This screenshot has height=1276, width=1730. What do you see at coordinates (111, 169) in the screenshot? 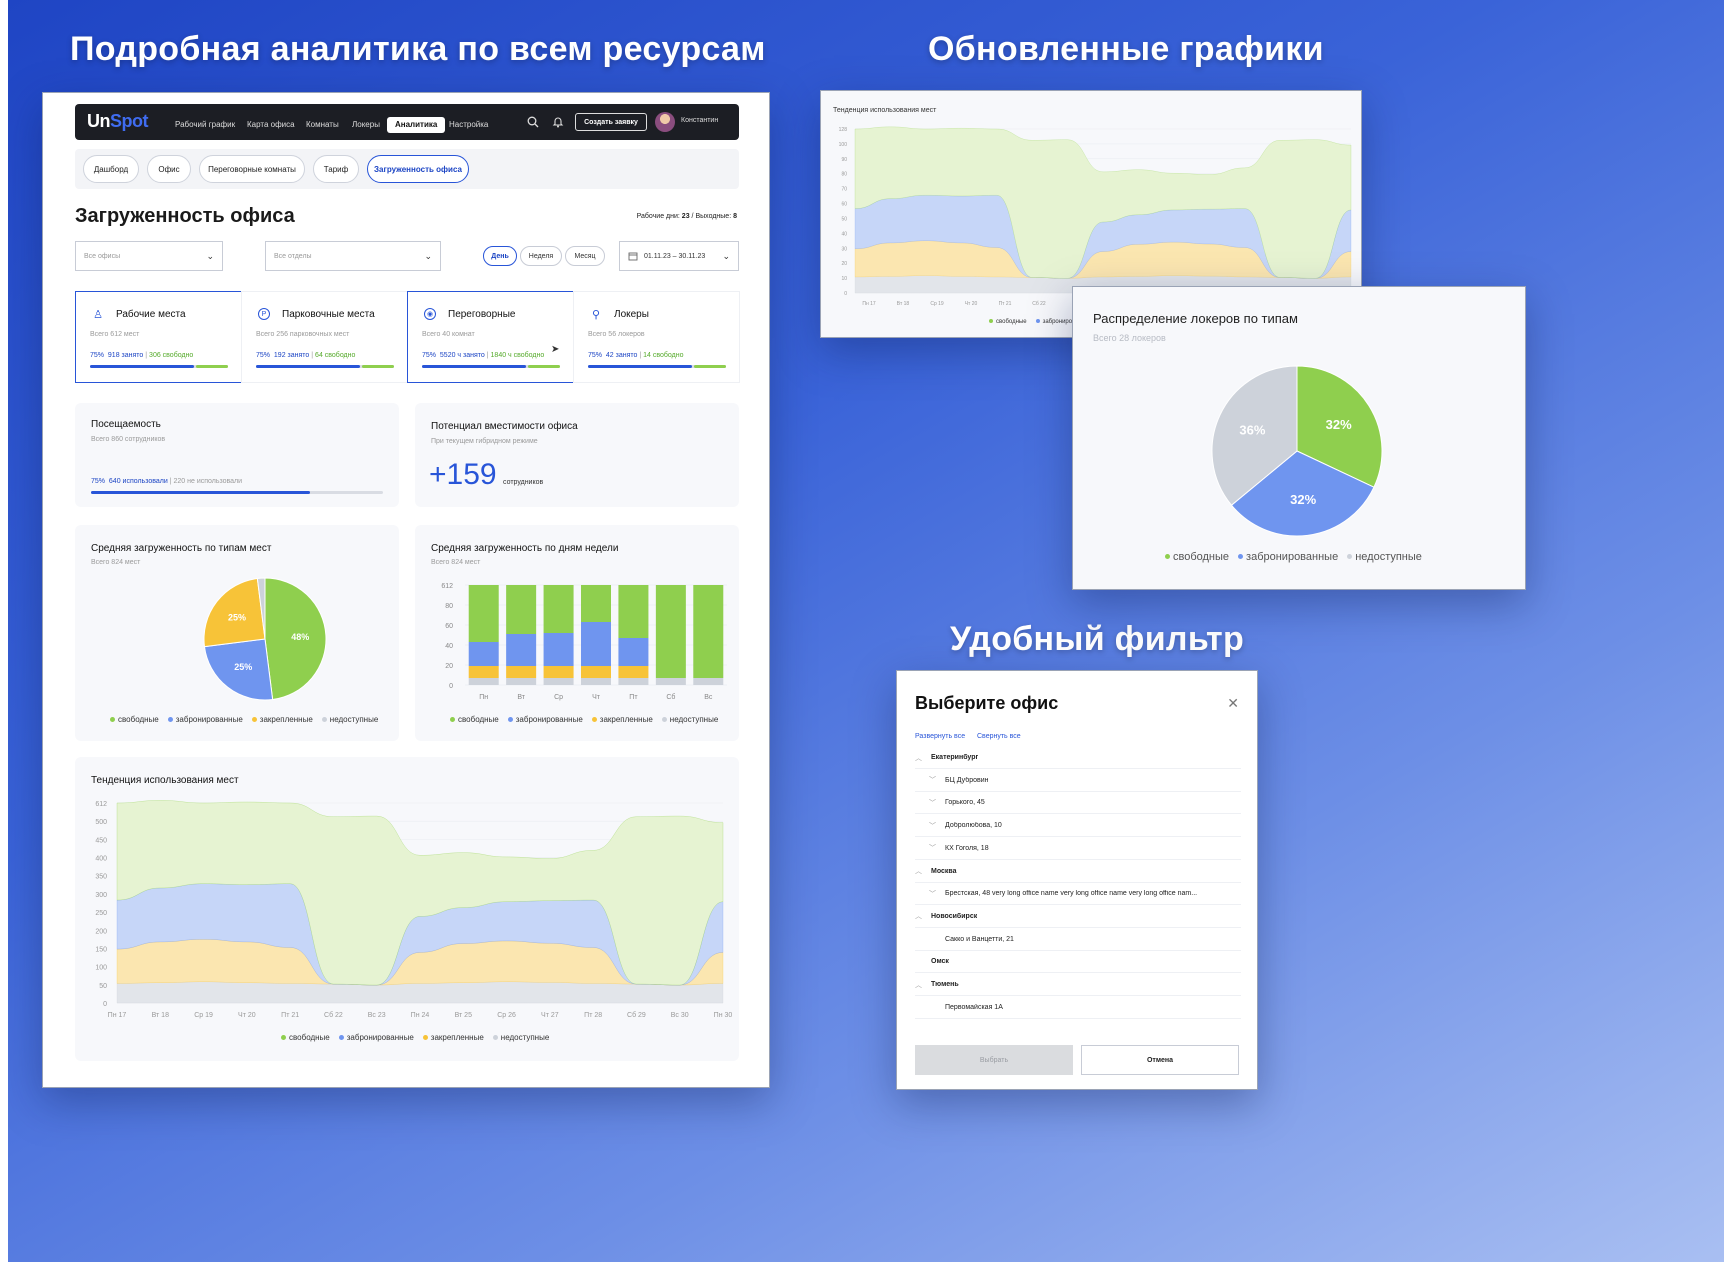
I see `tab-dashboard: Дашборд` at bounding box center [111, 169].